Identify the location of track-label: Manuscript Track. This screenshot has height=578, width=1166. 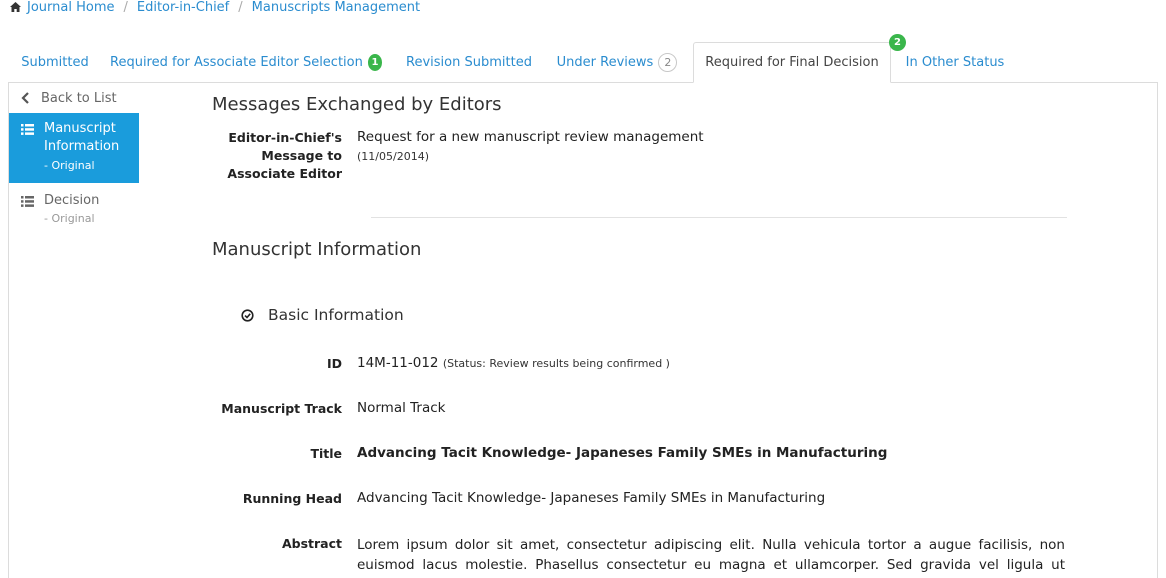
(281, 408).